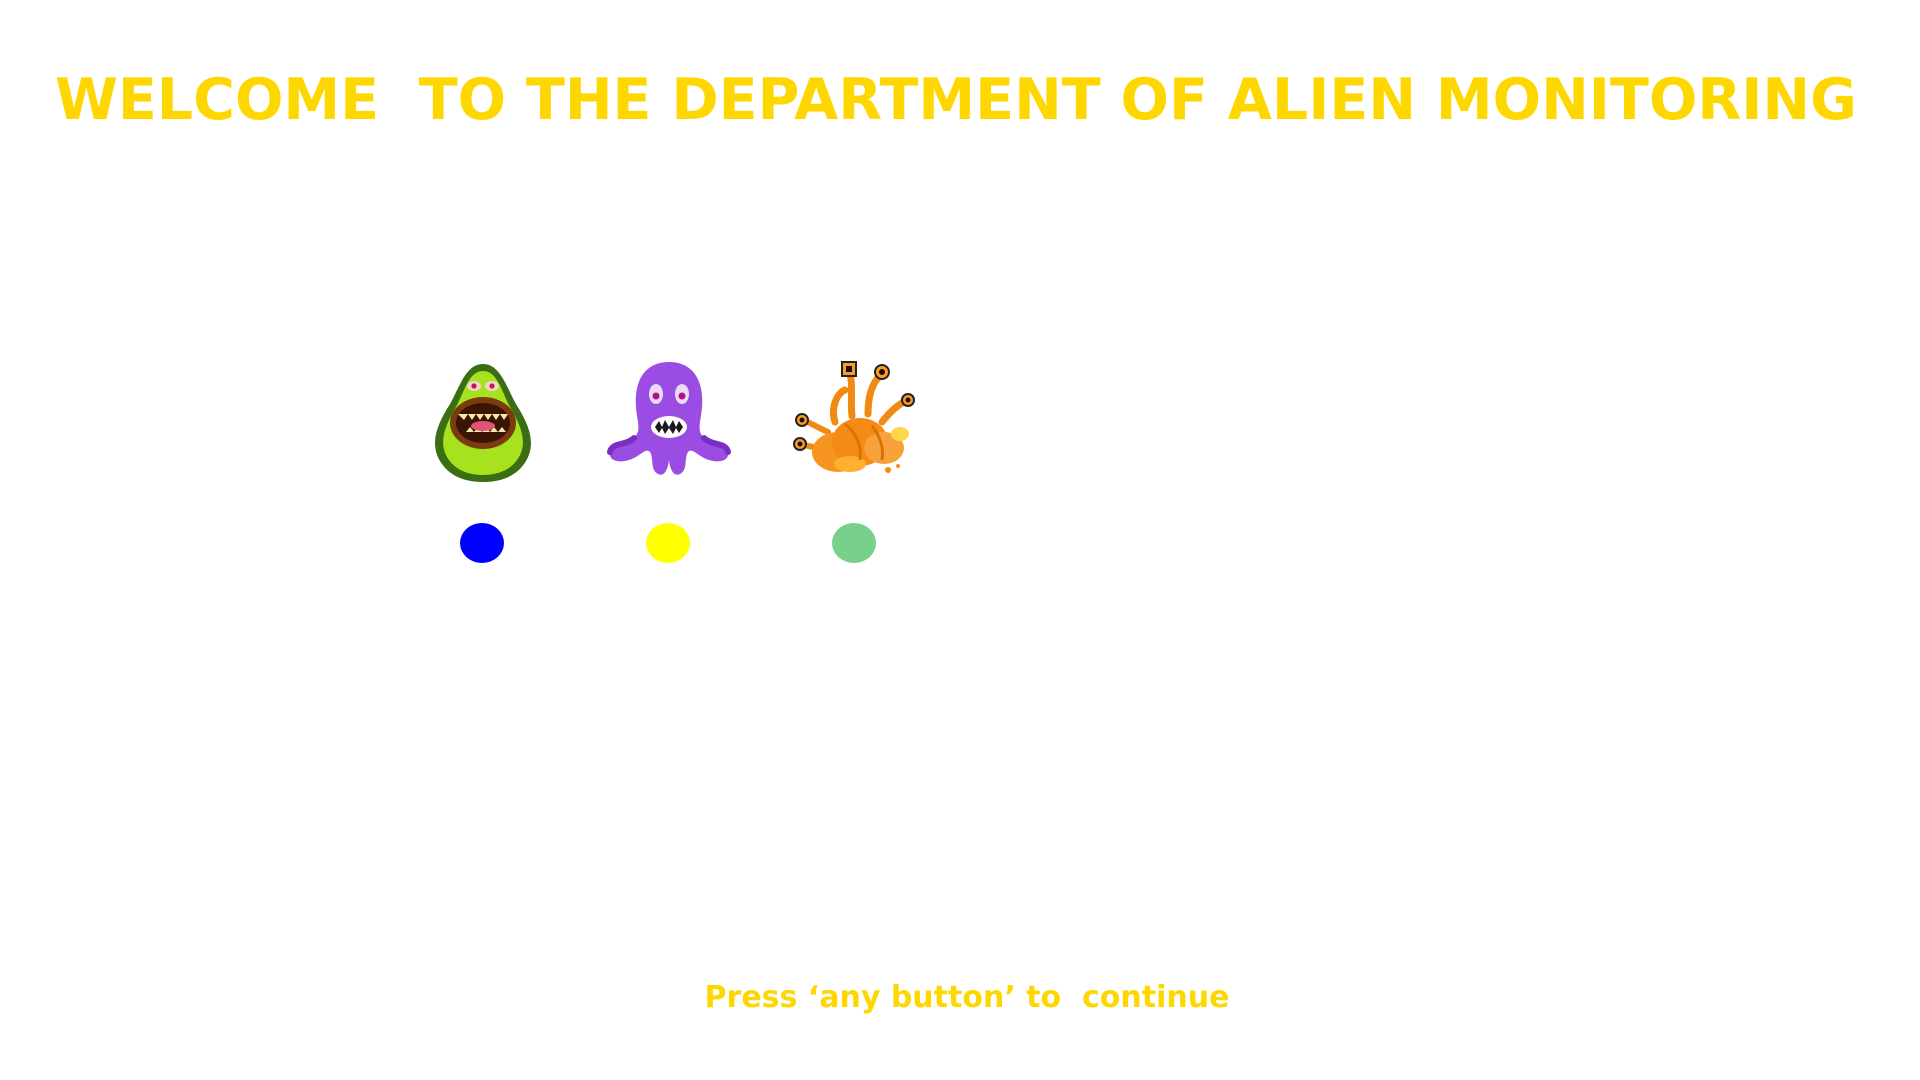 This screenshot has height=1080, width=1920. What do you see at coordinates (854, 543) in the screenshot?
I see `green-indicator-dot` at bounding box center [854, 543].